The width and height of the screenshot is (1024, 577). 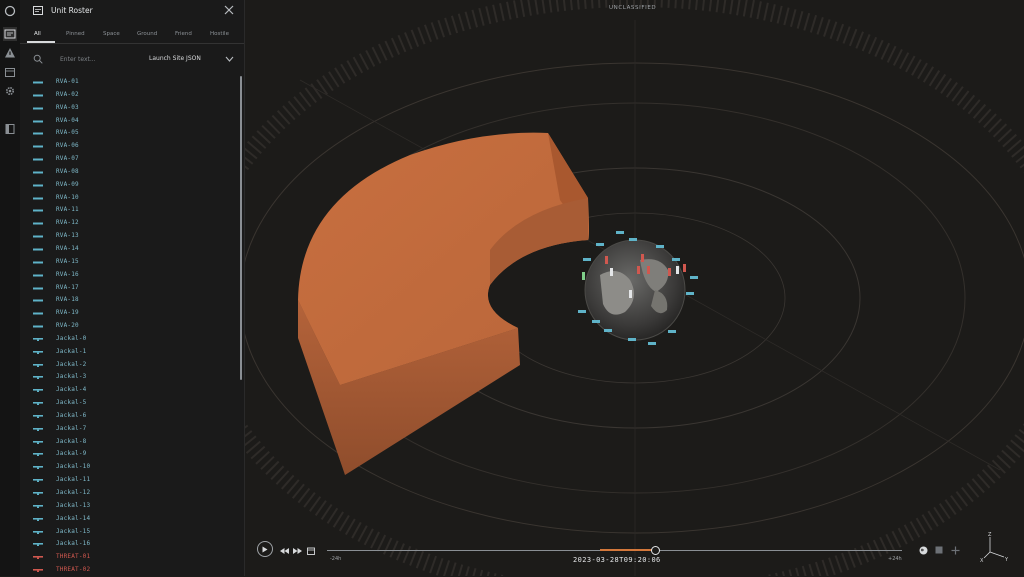 What do you see at coordinates (129, 185) in the screenshot?
I see `list-item: RVA-09` at bounding box center [129, 185].